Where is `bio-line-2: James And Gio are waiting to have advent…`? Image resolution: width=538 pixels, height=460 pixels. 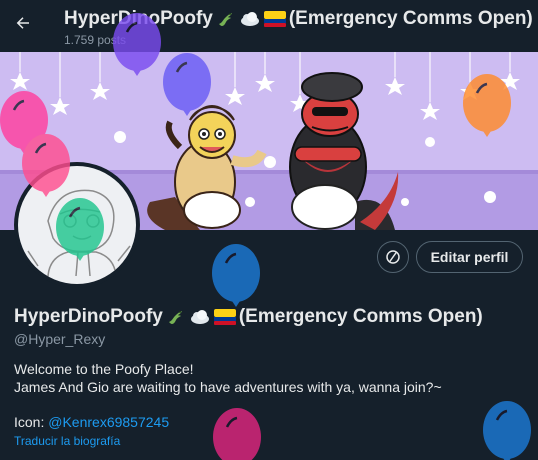
bio-line-2: James And Gio are waiting to have advent… is located at coordinates (228, 387).